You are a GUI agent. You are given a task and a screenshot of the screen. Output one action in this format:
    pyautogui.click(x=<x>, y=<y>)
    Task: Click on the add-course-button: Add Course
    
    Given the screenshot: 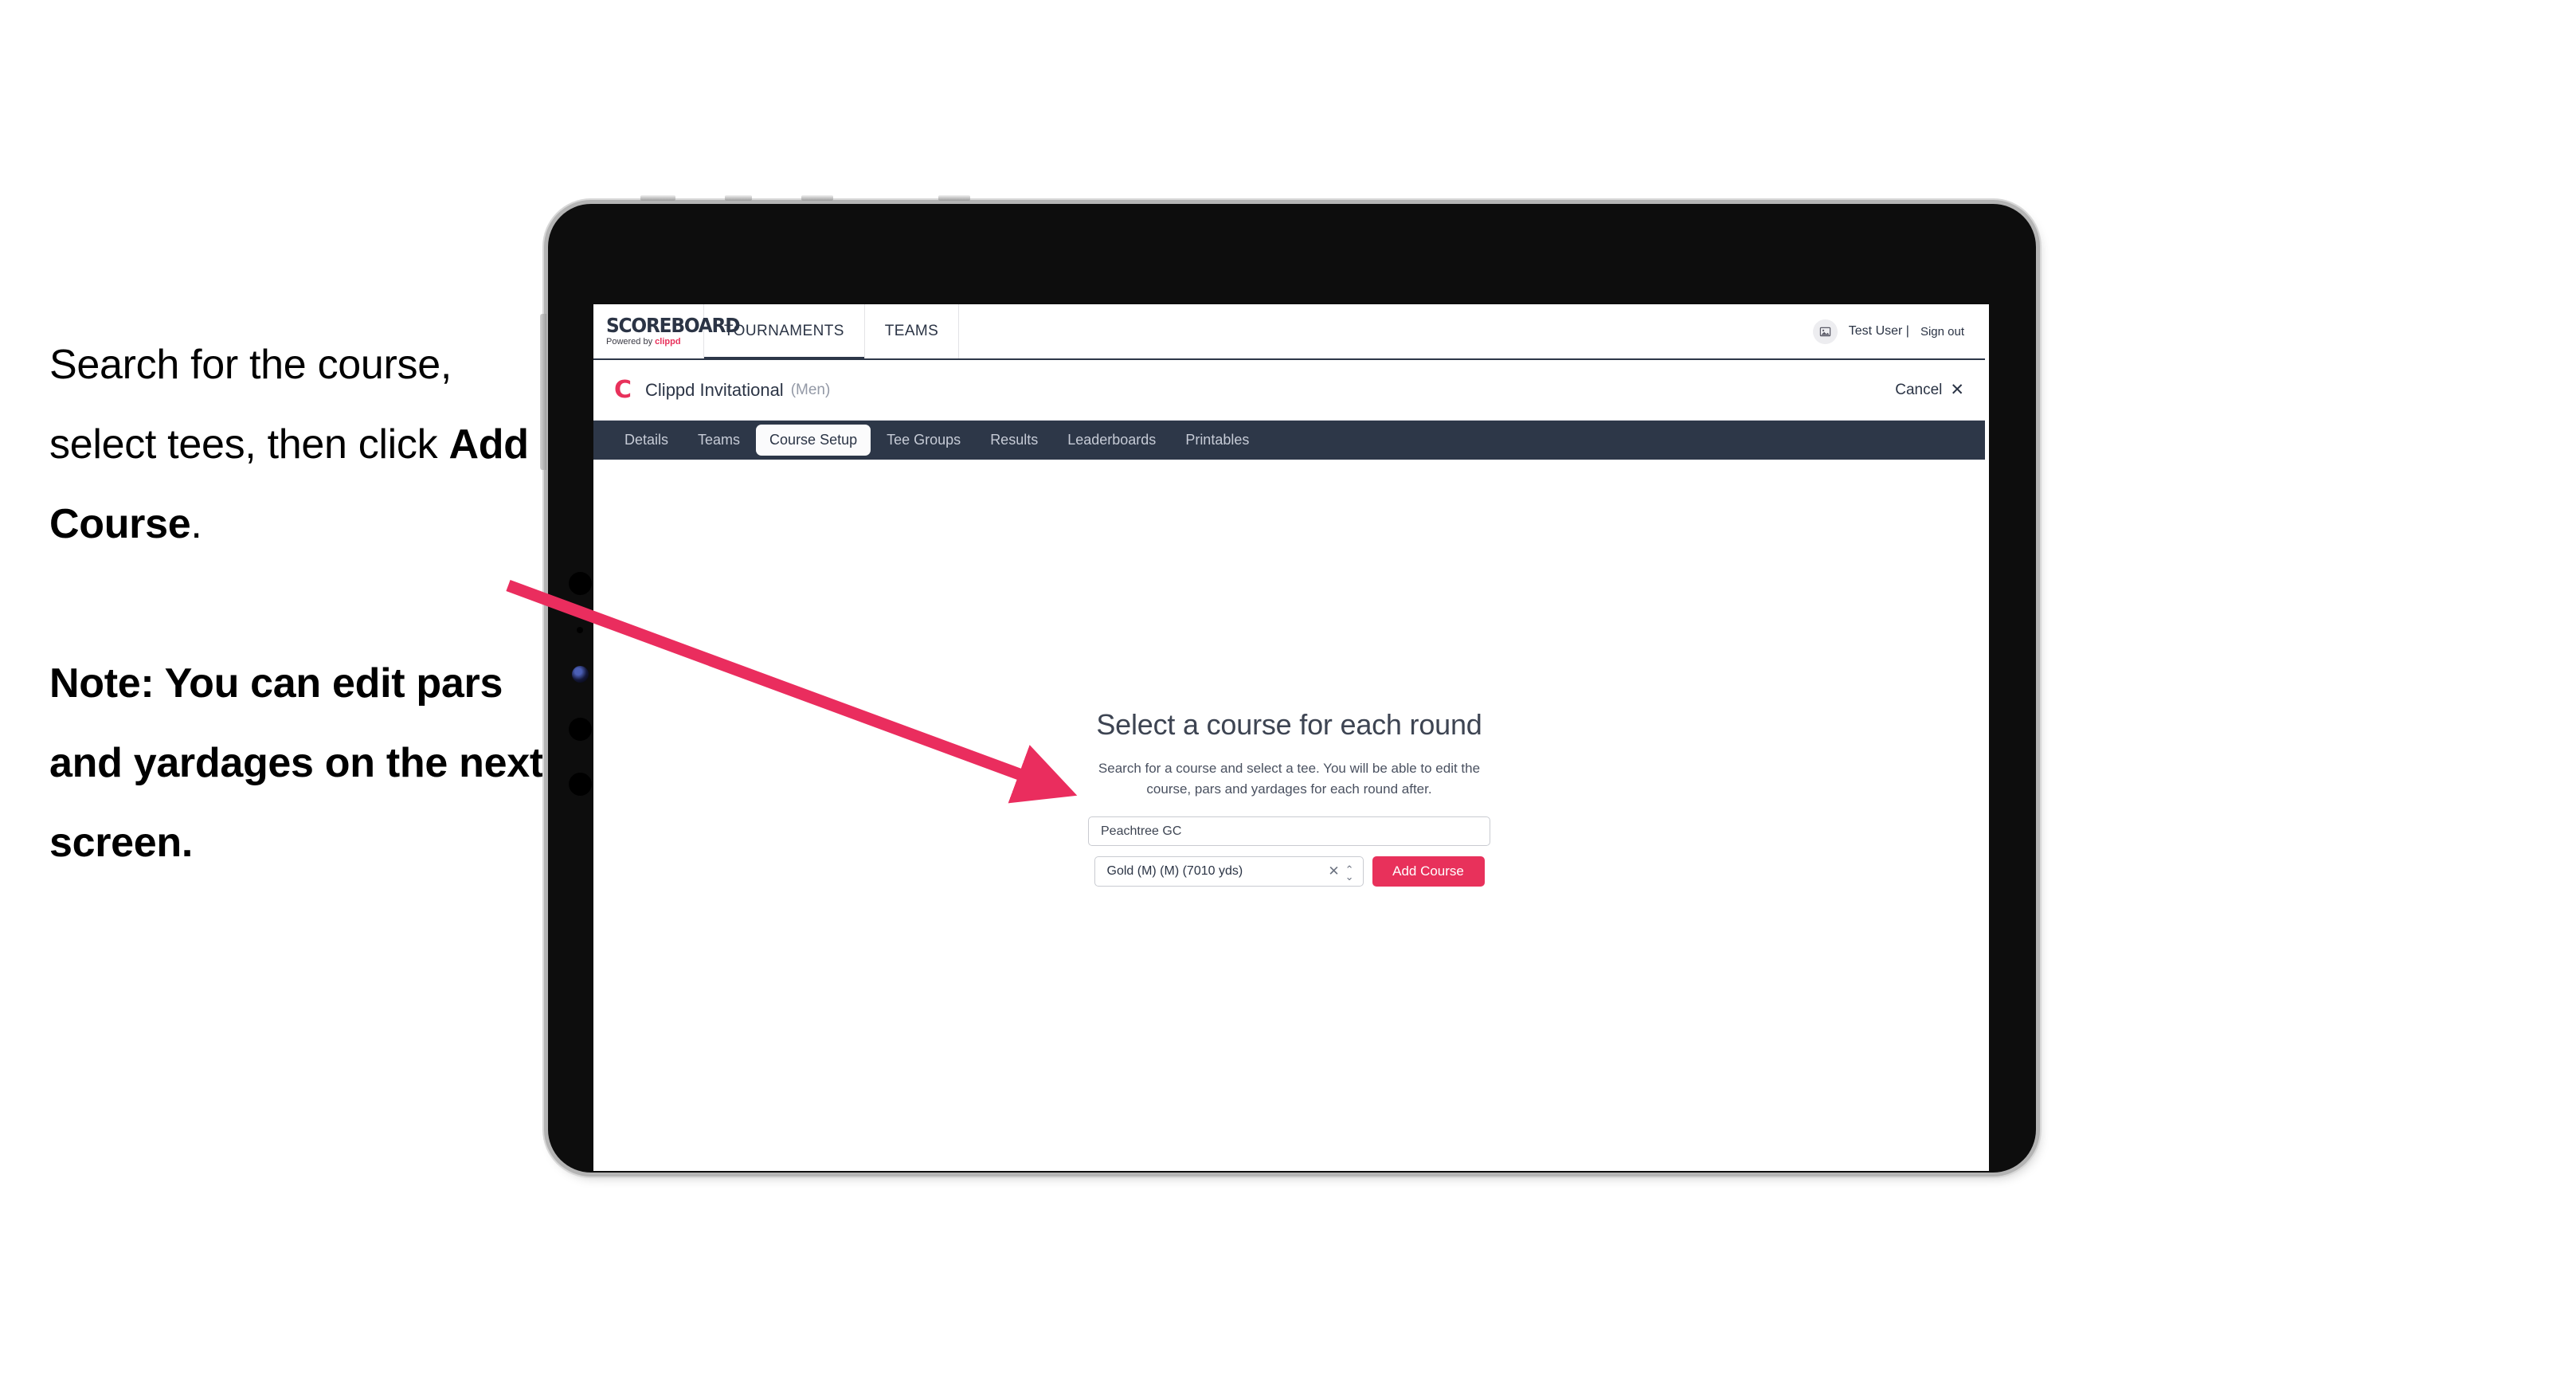 What is the action you would take?
    pyautogui.click(x=1428, y=871)
    